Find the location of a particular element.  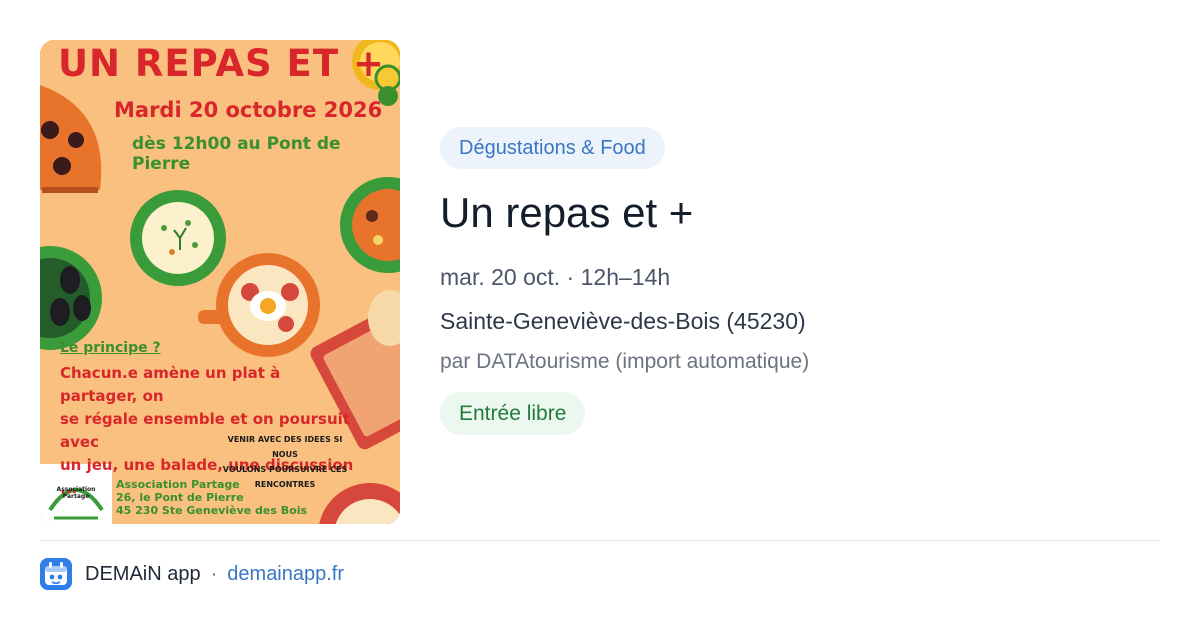

category-tag: Dégustations & Food is located at coordinates (552, 148).